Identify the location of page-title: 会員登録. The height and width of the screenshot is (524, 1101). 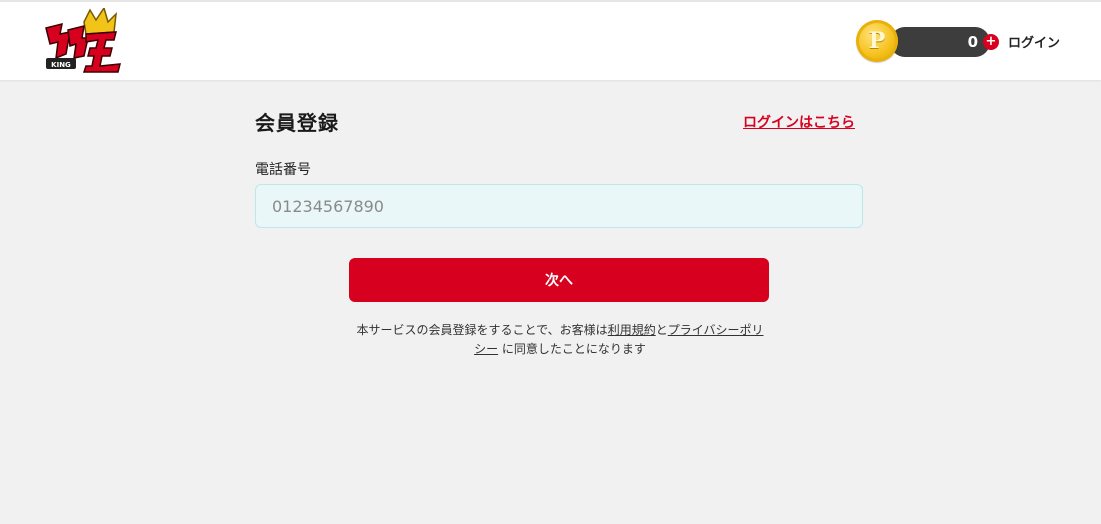
(297, 123).